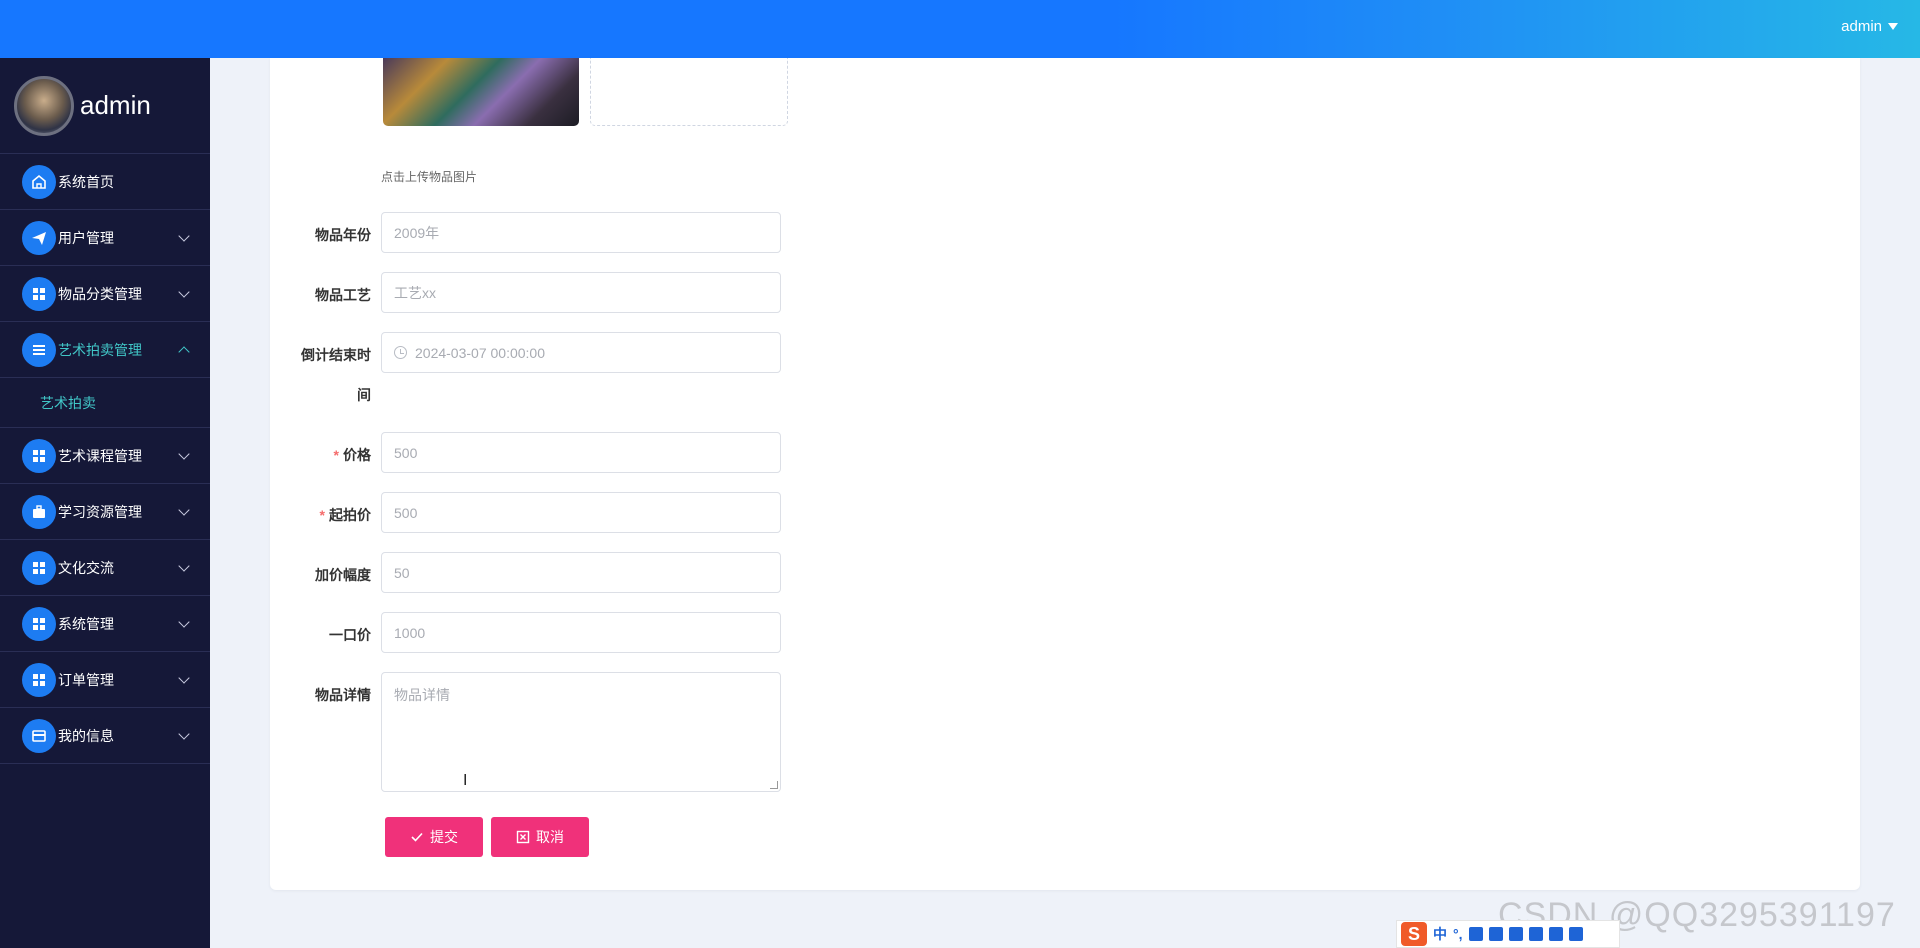 This screenshot has width=1920, height=948. What do you see at coordinates (429, 177) in the screenshot?
I see `upload-hint: 点击上传物品图片` at bounding box center [429, 177].